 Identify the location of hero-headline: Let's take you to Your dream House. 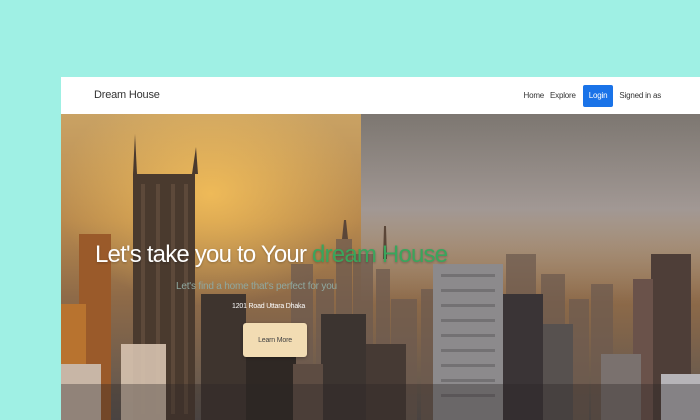
(271, 255).